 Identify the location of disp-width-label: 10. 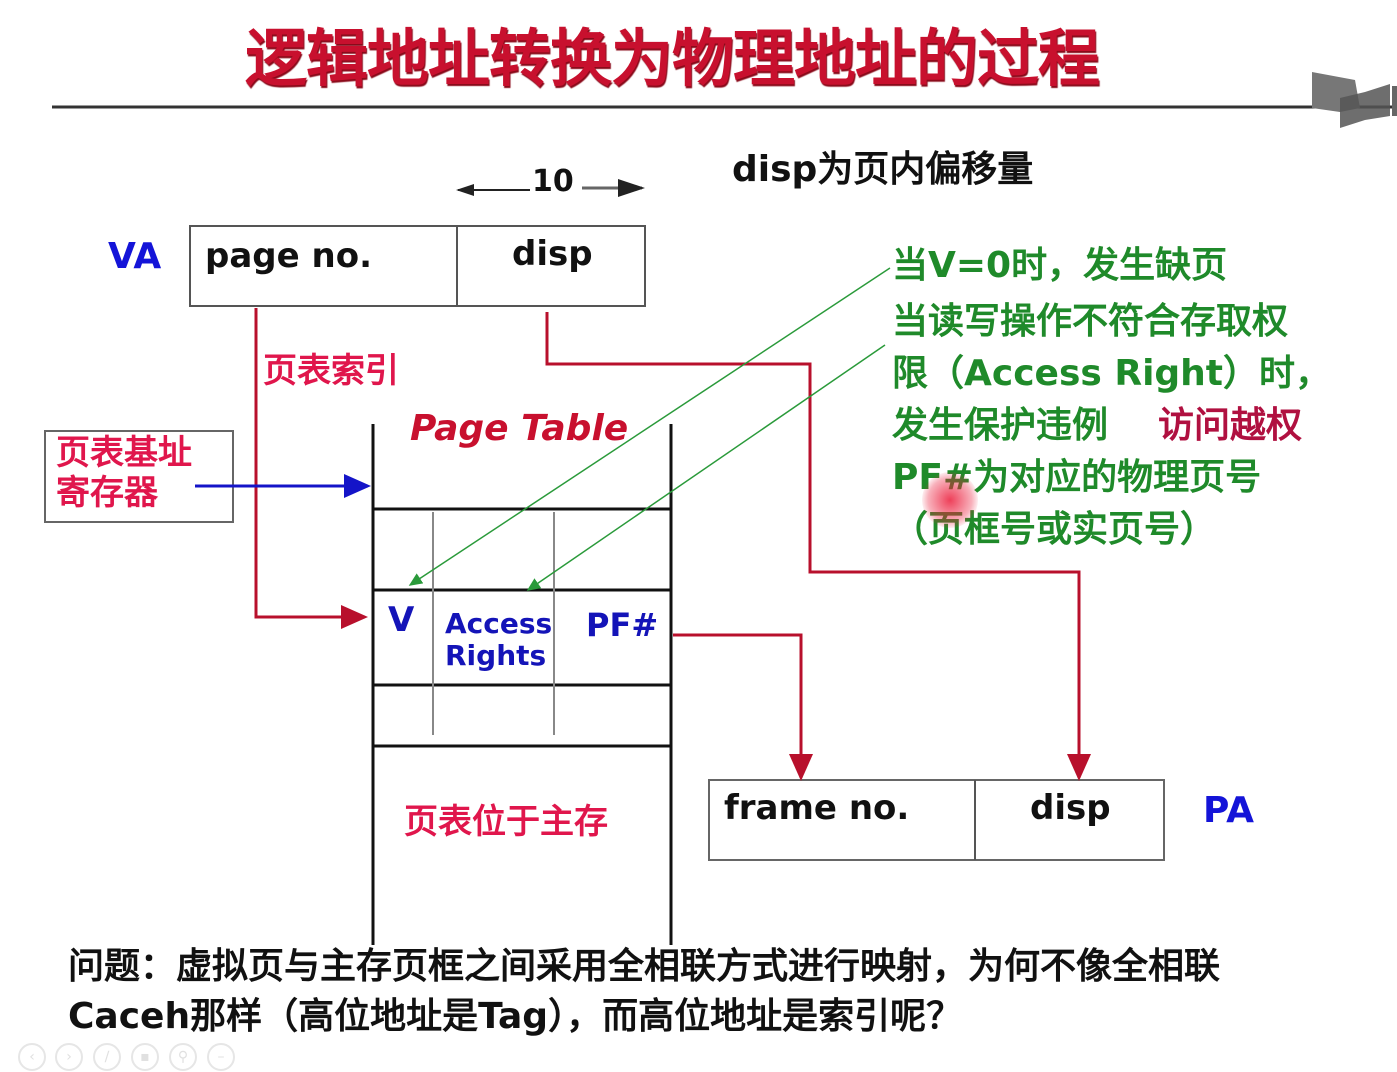
(553, 181).